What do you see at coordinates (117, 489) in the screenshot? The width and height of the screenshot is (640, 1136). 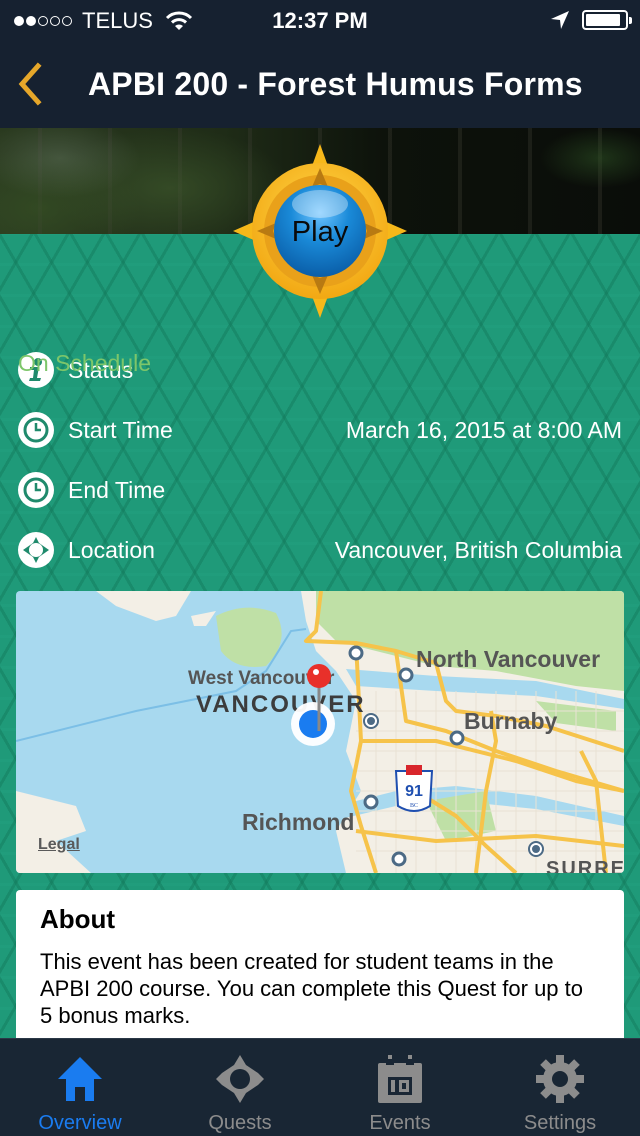 I see `end-time-label: End Time` at bounding box center [117, 489].